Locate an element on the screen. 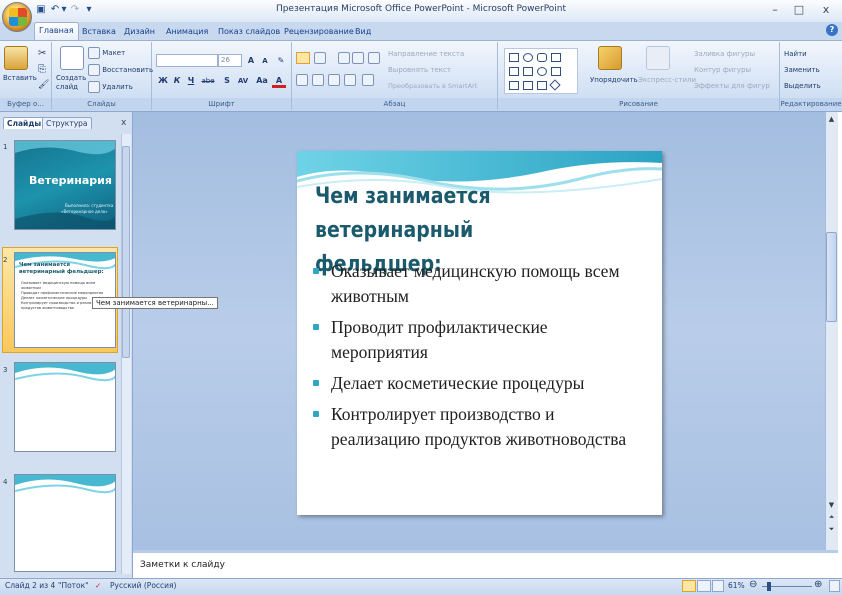  triangle-shape-icon is located at coordinates (514, 71).